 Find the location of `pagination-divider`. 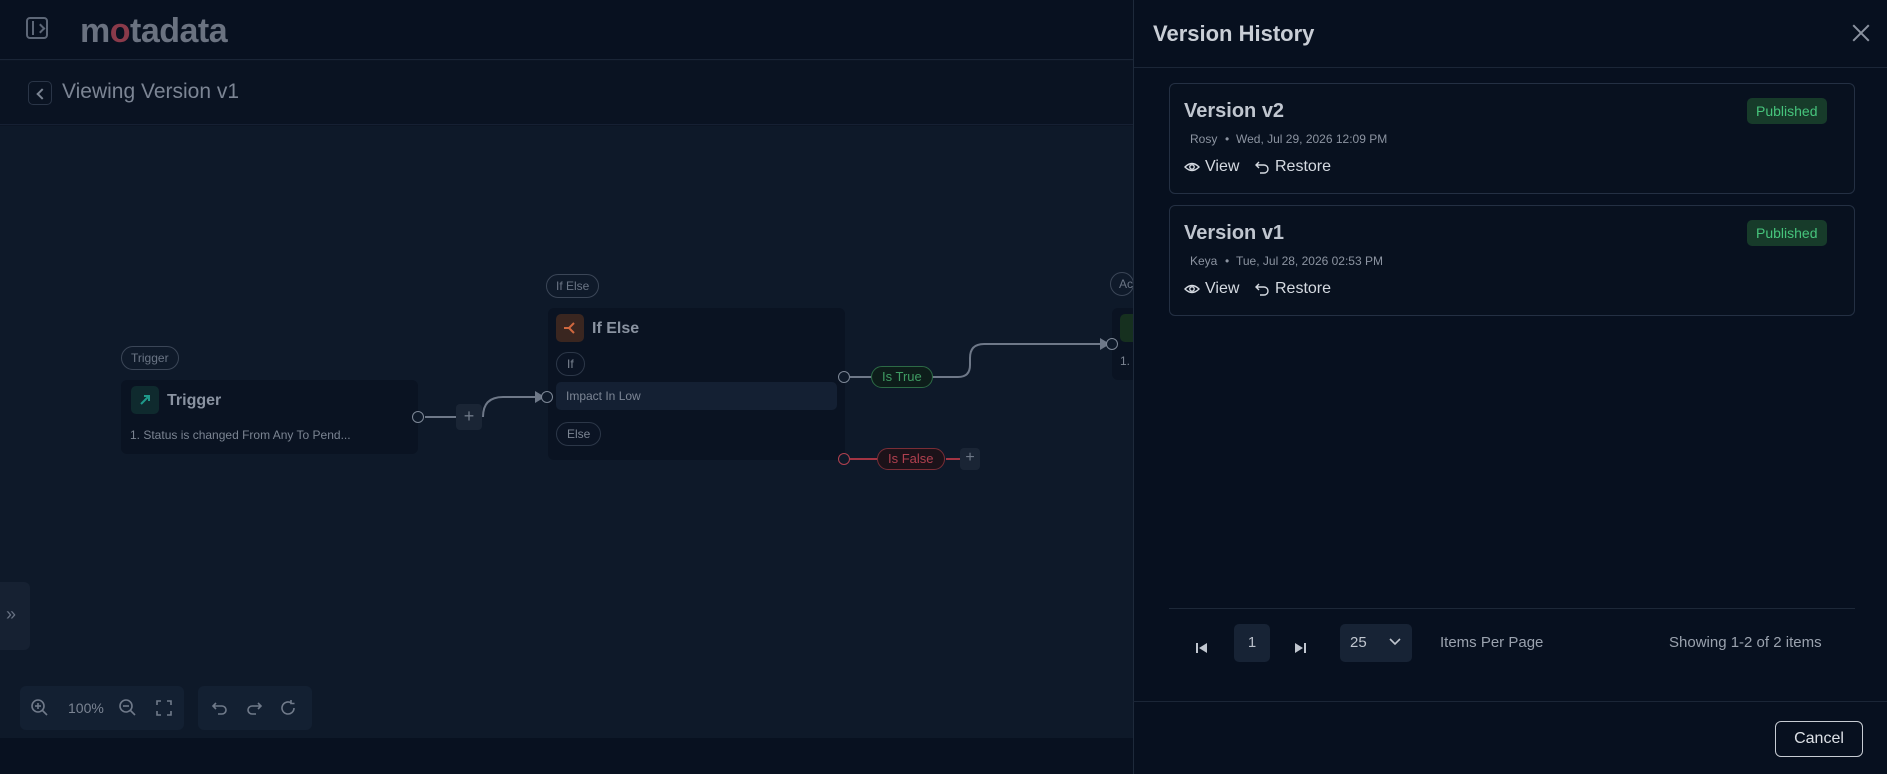

pagination-divider is located at coordinates (1512, 608).